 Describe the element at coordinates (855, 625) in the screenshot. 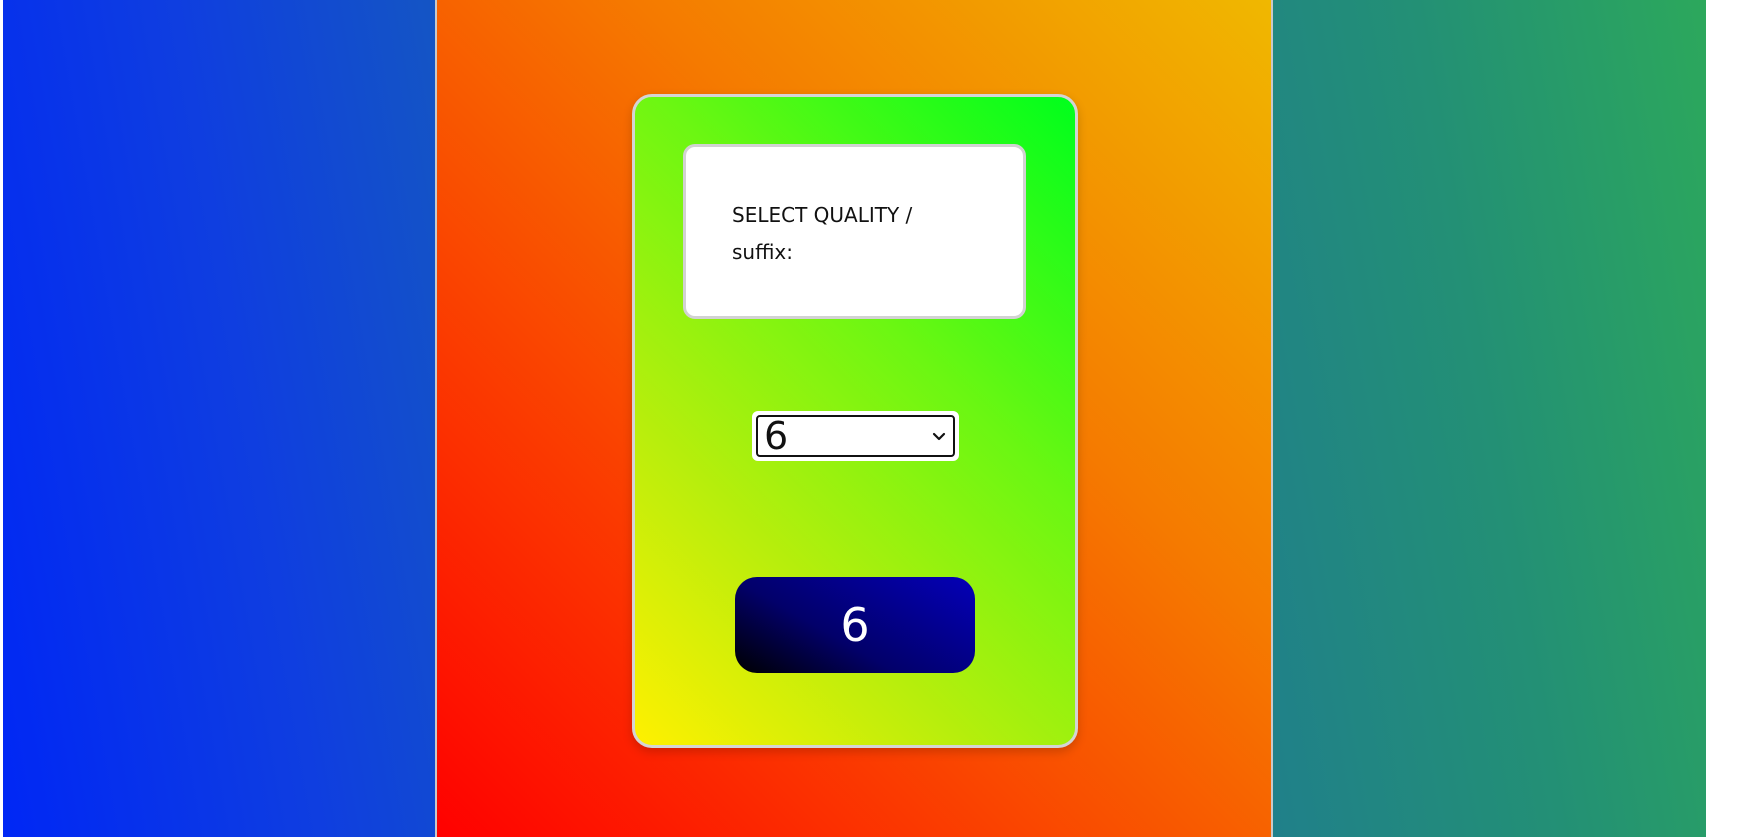

I see `suffix-button: 6` at that location.